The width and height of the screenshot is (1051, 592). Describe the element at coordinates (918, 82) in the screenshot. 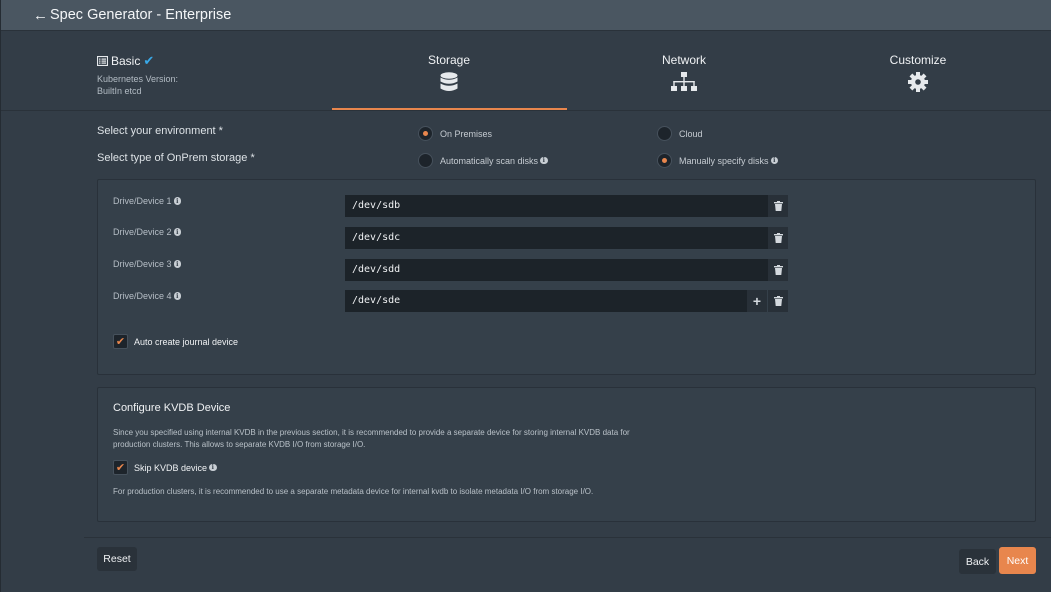

I see `gear-icon` at that location.